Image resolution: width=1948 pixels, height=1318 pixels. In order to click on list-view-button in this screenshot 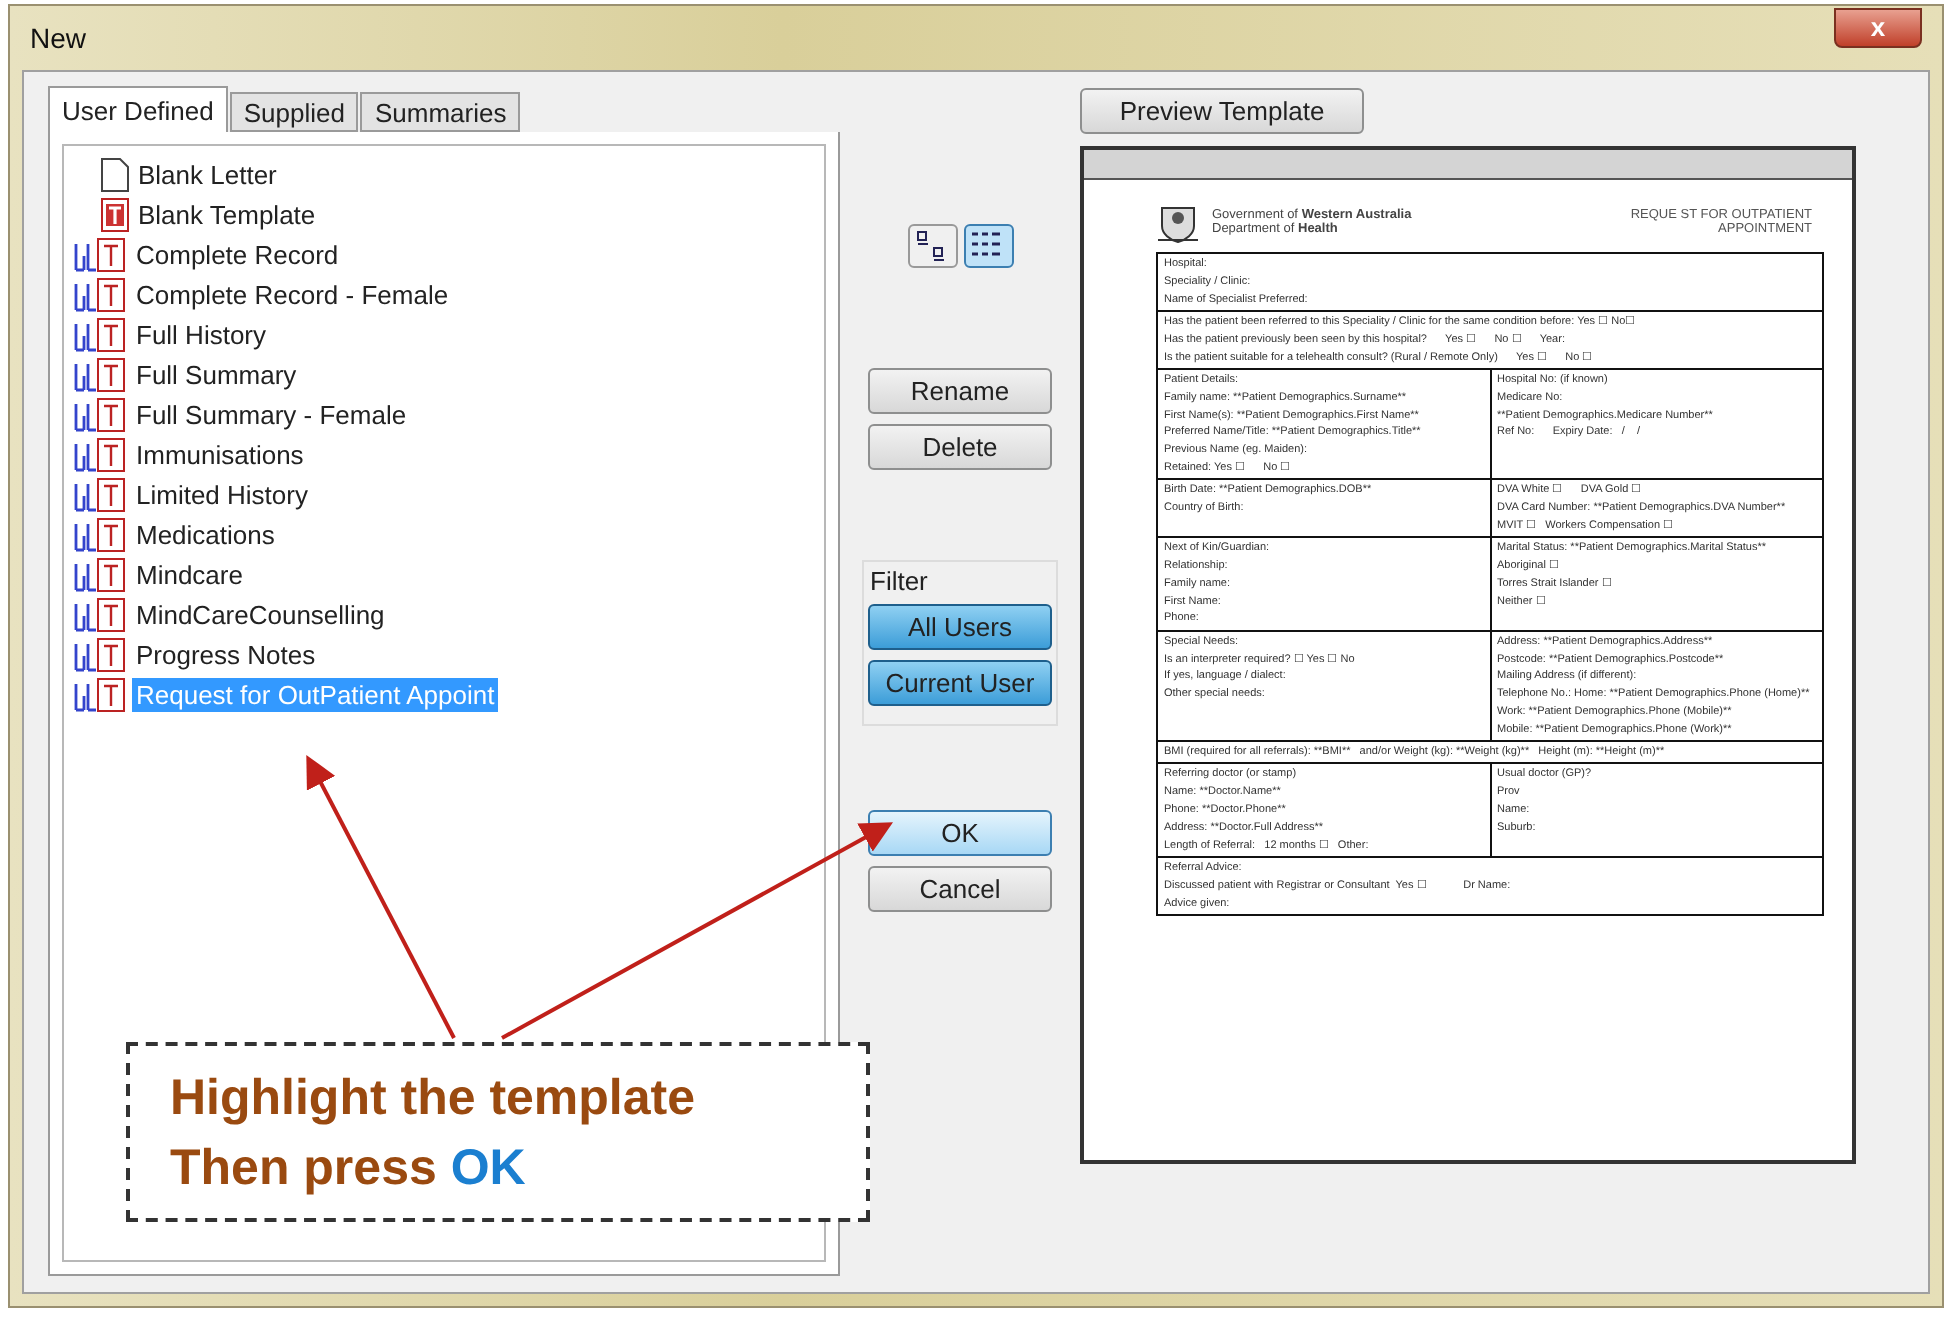, I will do `click(988, 246)`.